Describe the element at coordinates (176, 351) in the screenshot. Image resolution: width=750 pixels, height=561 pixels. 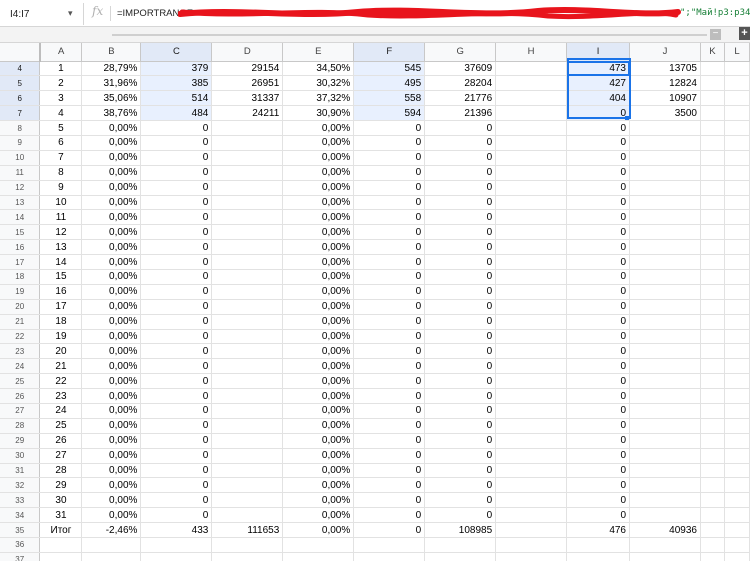
I see `cell-c23: 0` at that location.